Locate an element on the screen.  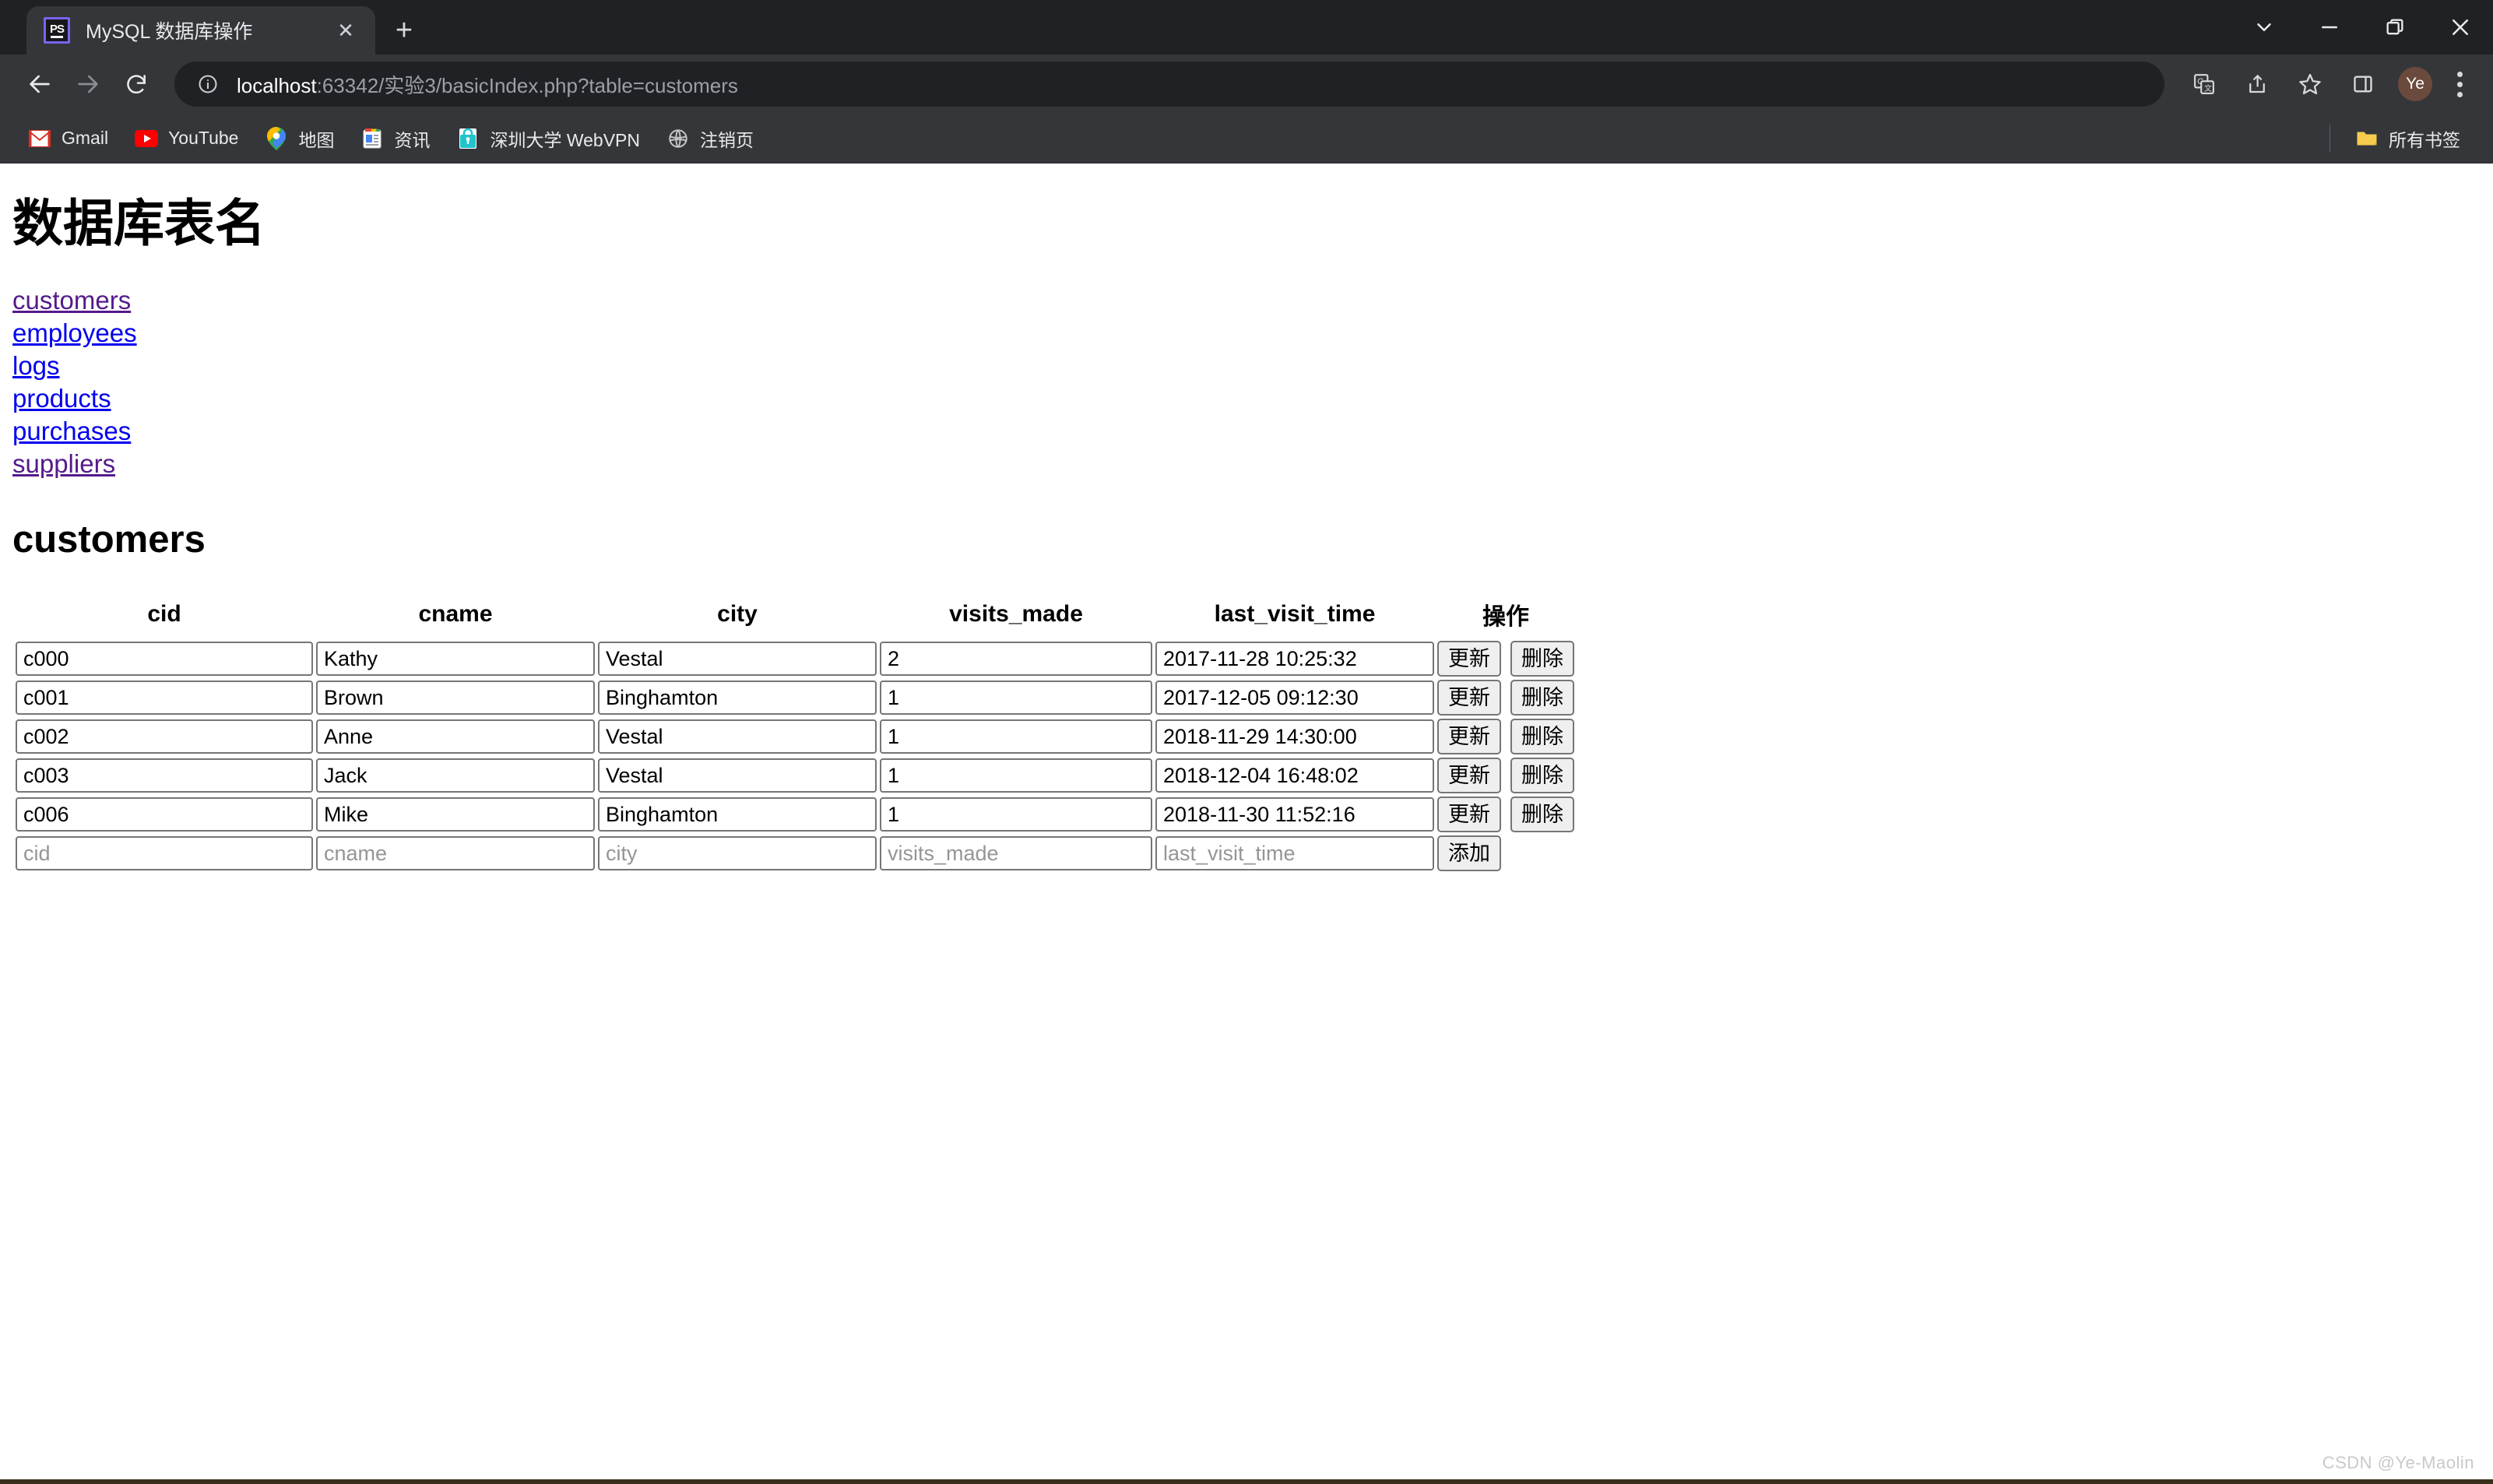
window-close-icon is located at coordinates (2460, 28).